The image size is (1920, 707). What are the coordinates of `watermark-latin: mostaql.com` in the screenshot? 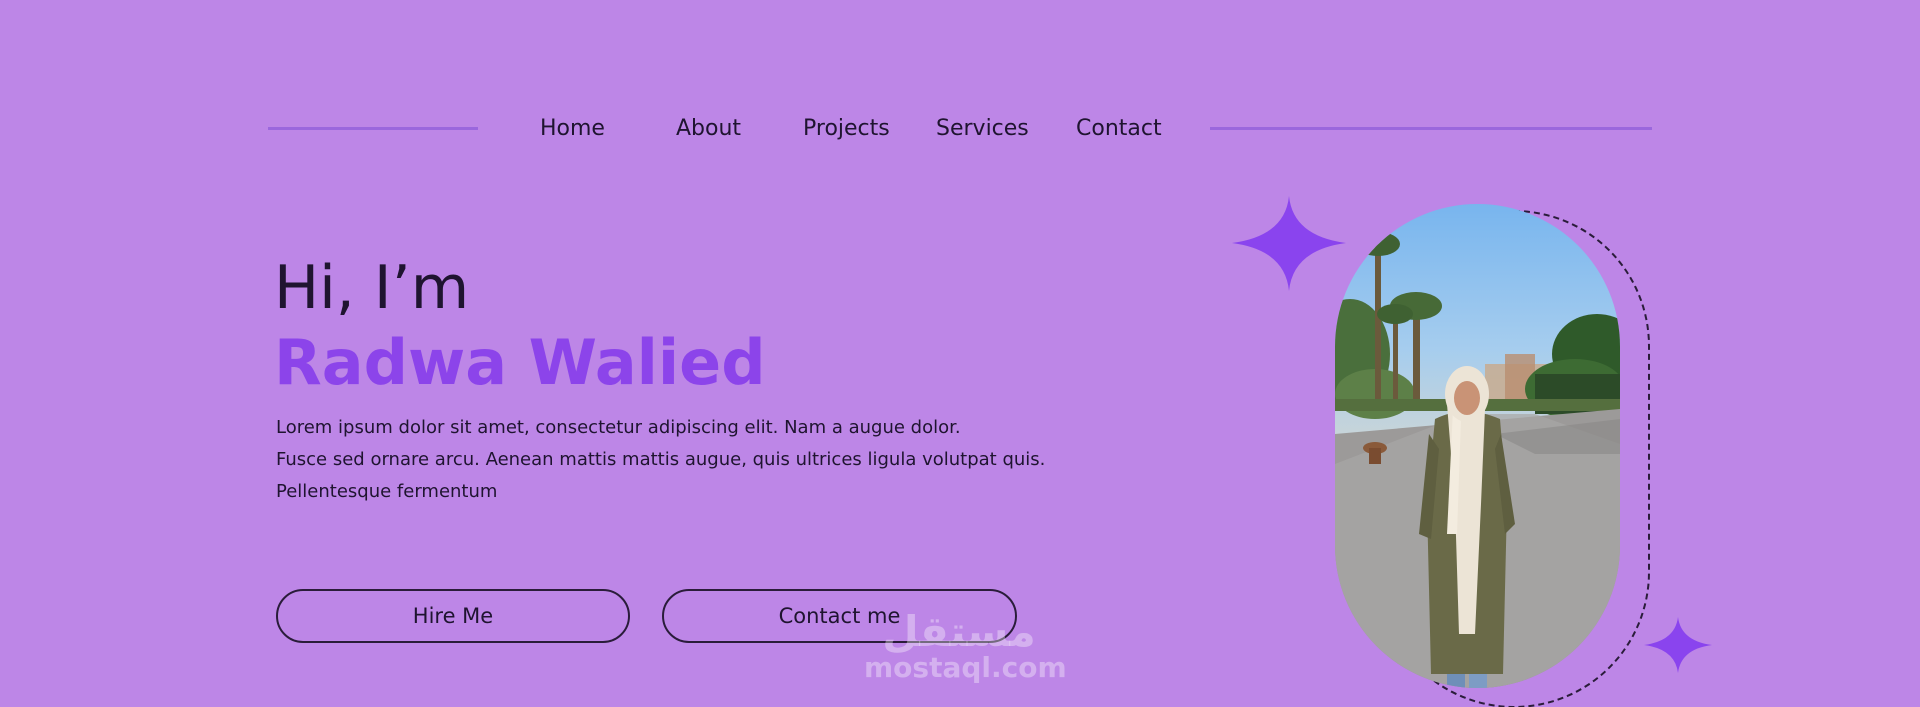 It's located at (965, 667).